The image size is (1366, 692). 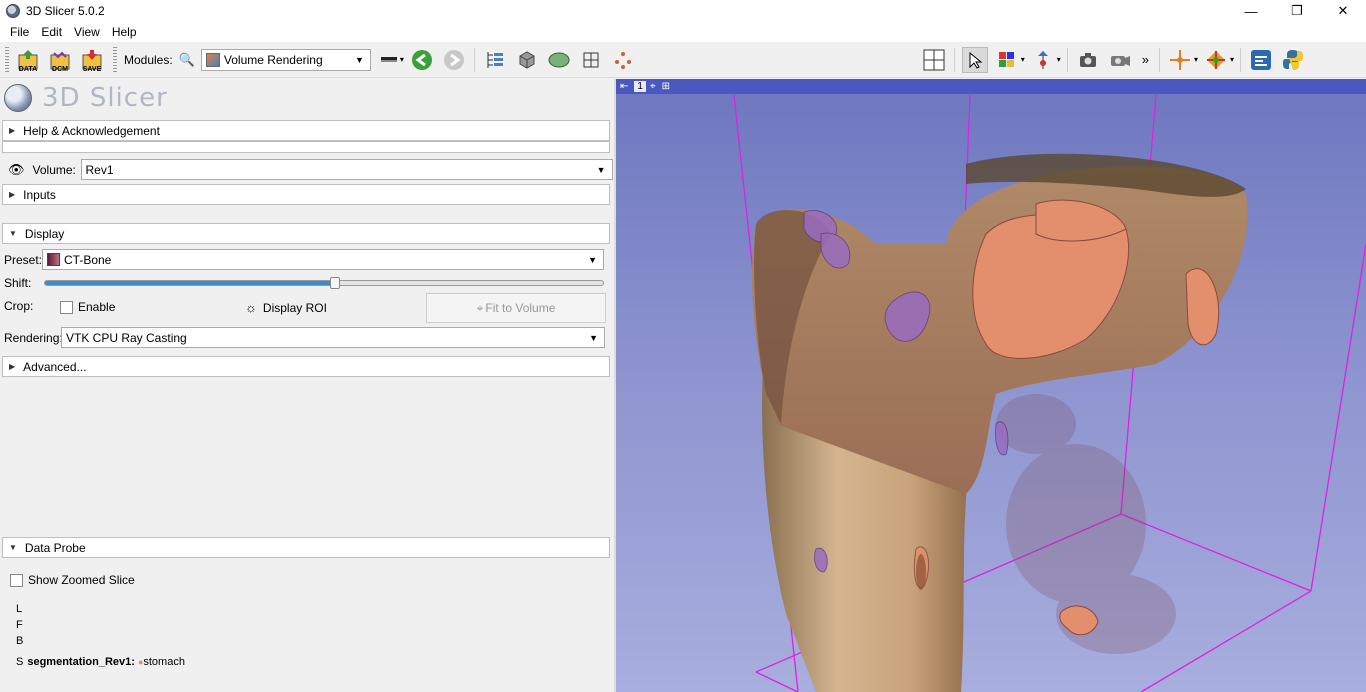 I want to click on place-markup-button, so click(x=1007, y=60).